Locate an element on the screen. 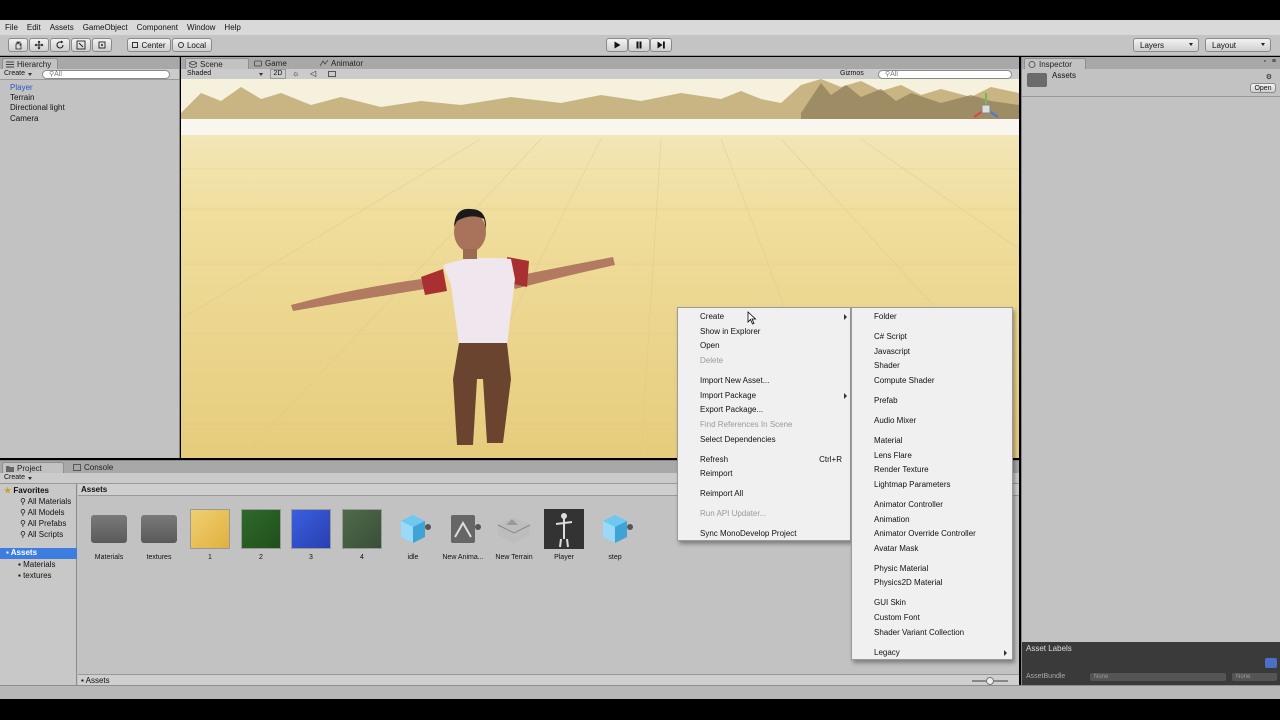 Image resolution: width=1280 pixels, height=720 pixels. create-physics2d-material: Physics2D Material is located at coordinates (908, 582).